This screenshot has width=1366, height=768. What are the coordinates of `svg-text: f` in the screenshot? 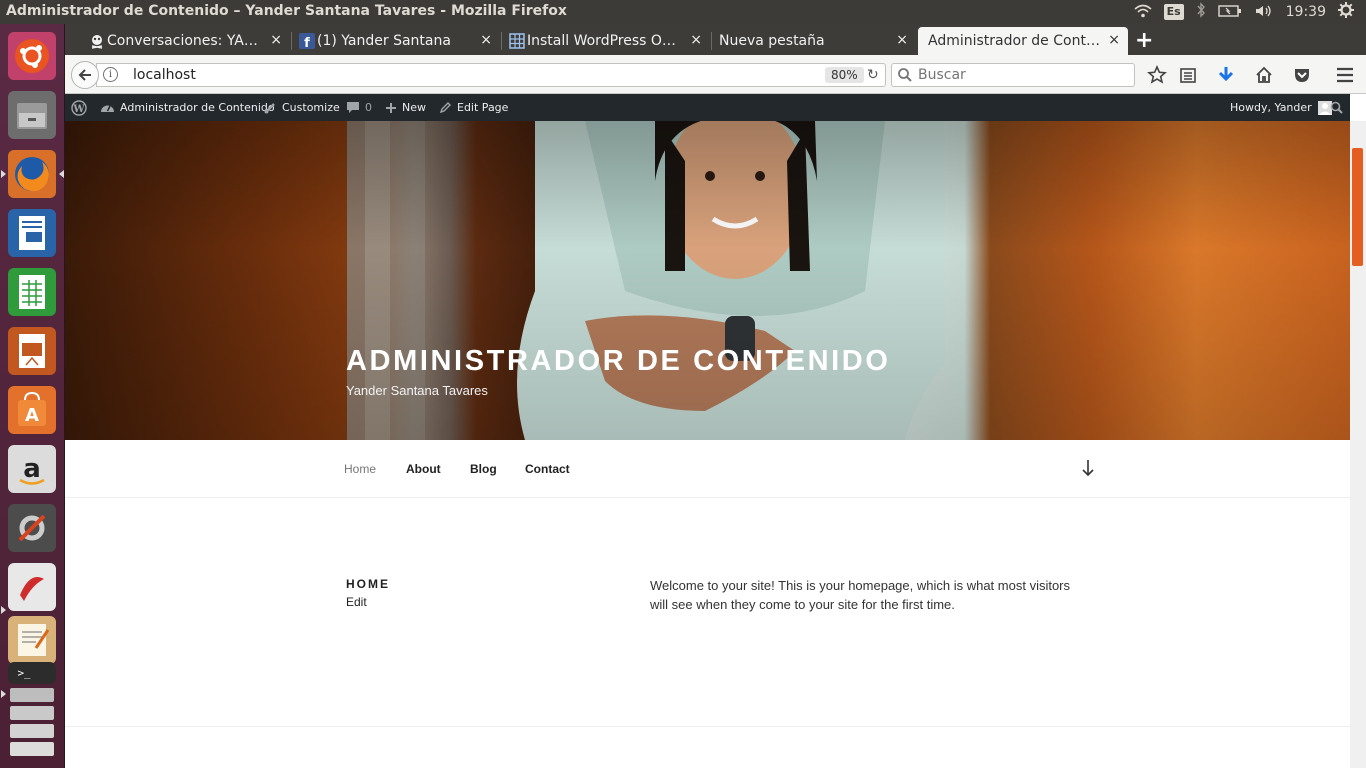 It's located at (307, 42).